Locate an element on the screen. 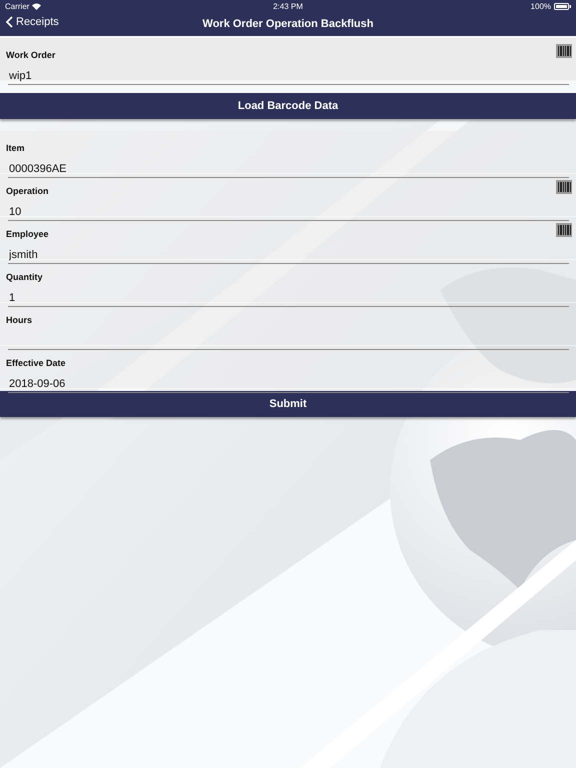 This screenshot has width=576, height=768. battery-icon is located at coordinates (563, 6).